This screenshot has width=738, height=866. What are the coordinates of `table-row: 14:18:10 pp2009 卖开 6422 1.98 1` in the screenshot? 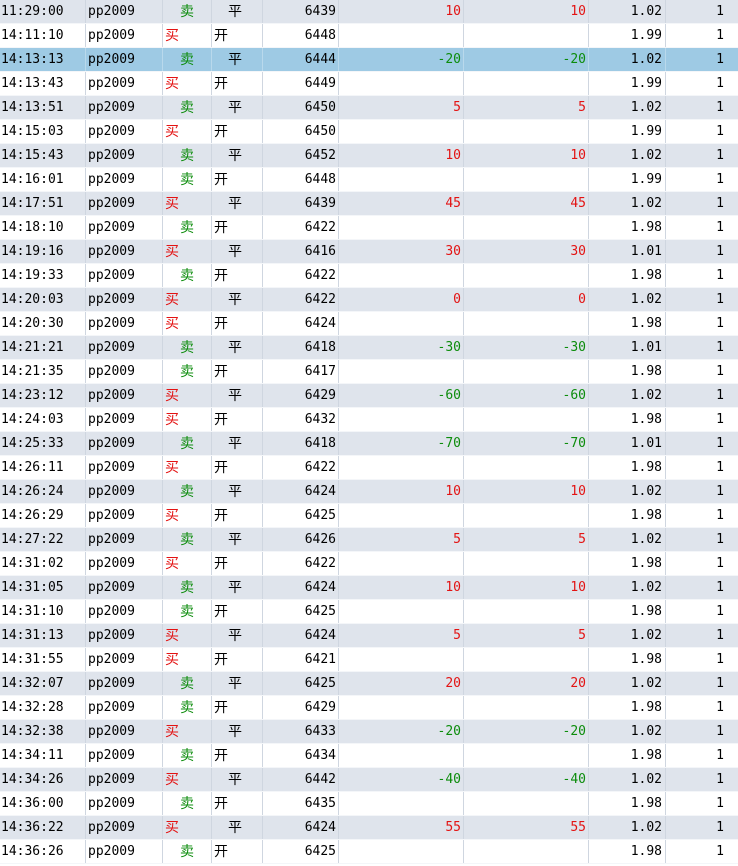 It's located at (369, 228).